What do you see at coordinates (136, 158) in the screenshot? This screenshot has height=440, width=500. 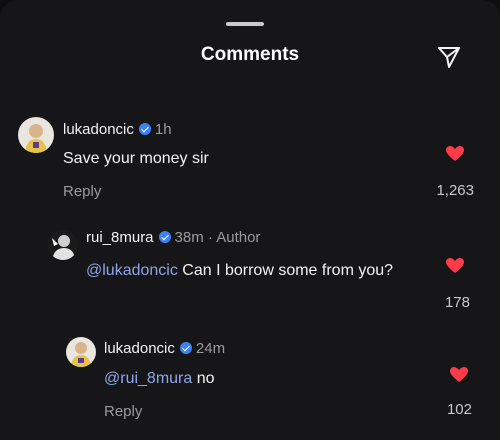 I see `comment-text: Save your money sir` at bounding box center [136, 158].